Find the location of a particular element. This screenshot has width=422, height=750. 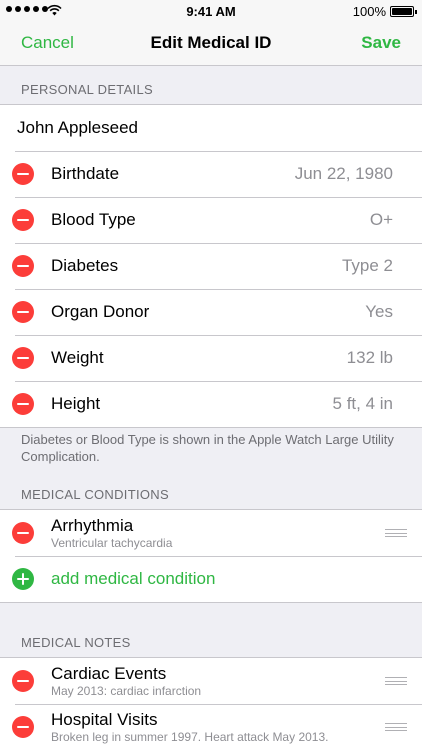

diabetes-row: Diabetes Type 2 is located at coordinates (211, 266).